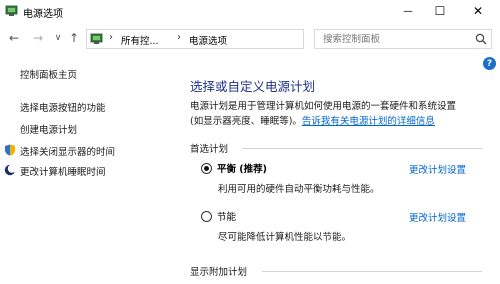 Image resolution: width=500 pixels, height=284 pixels. Describe the element at coordinates (285, 237) in the screenshot. I see `power-saver-plan-description: 尽可能降低计算机性能以节能。` at that location.